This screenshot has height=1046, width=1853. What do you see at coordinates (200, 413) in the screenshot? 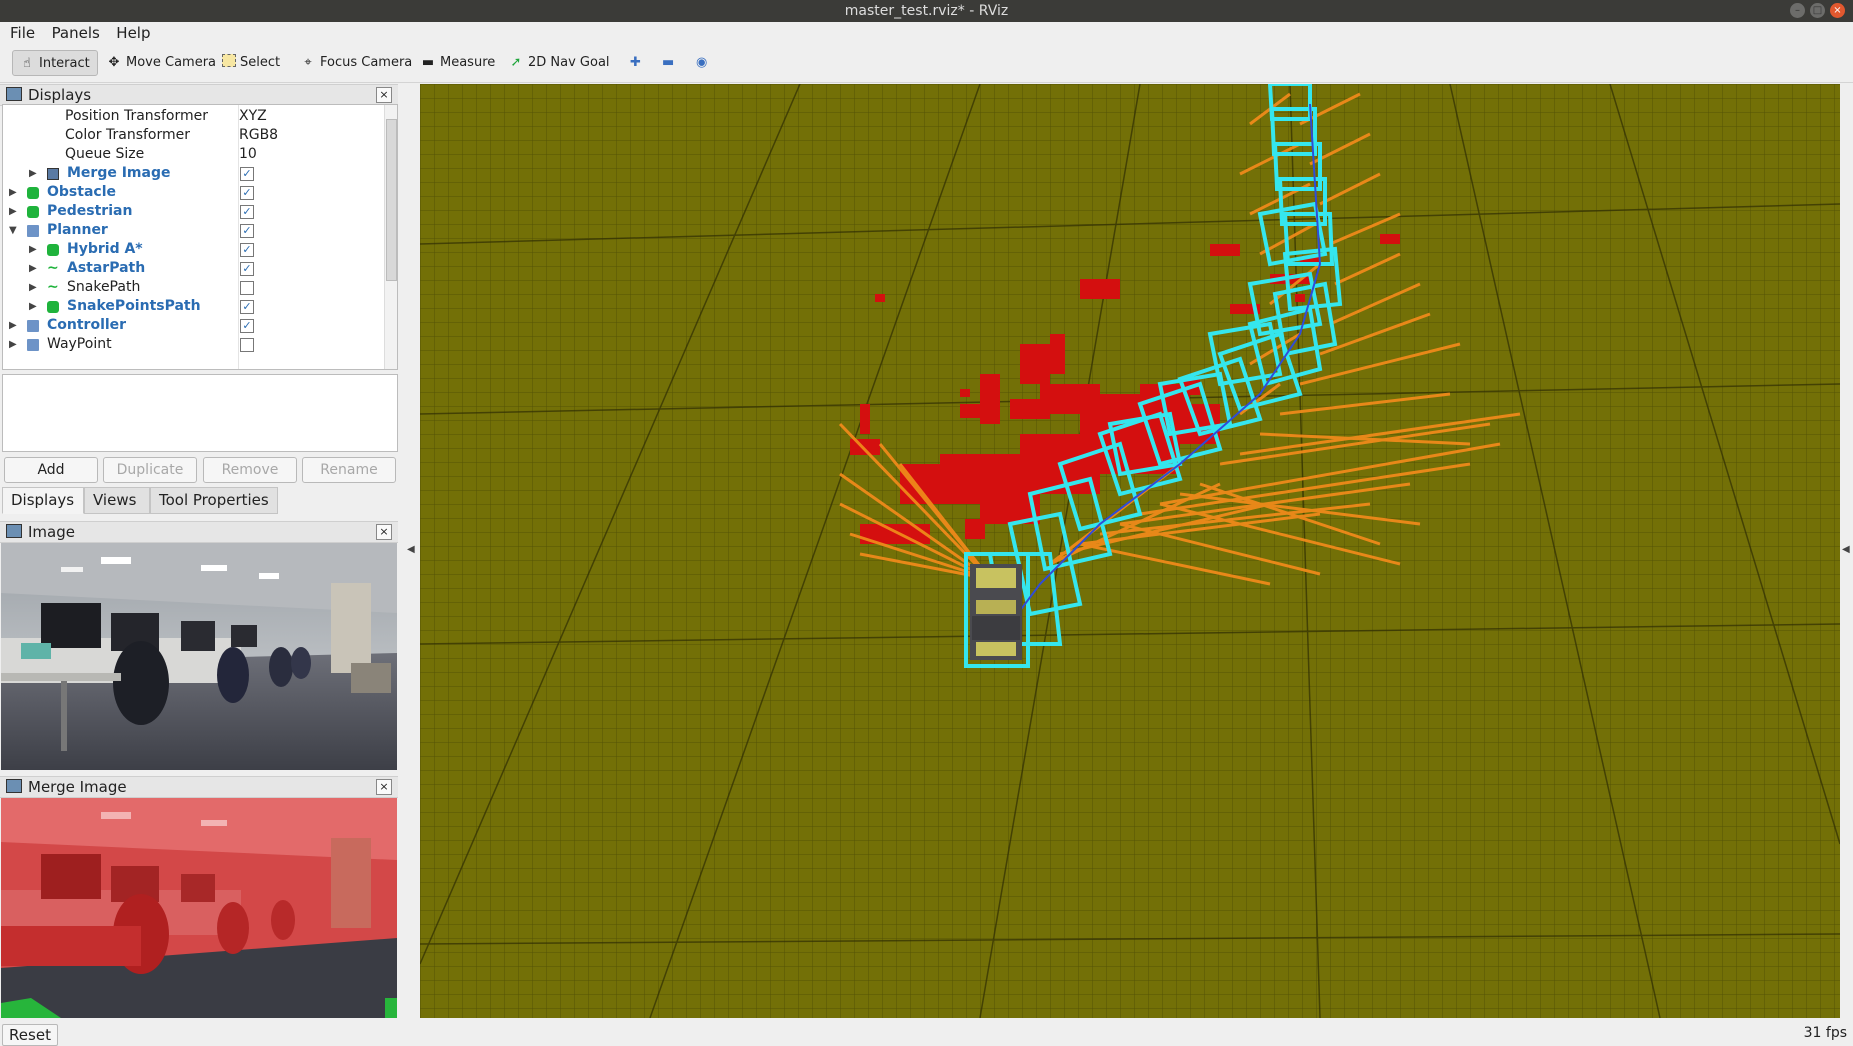
I see `property-description` at bounding box center [200, 413].